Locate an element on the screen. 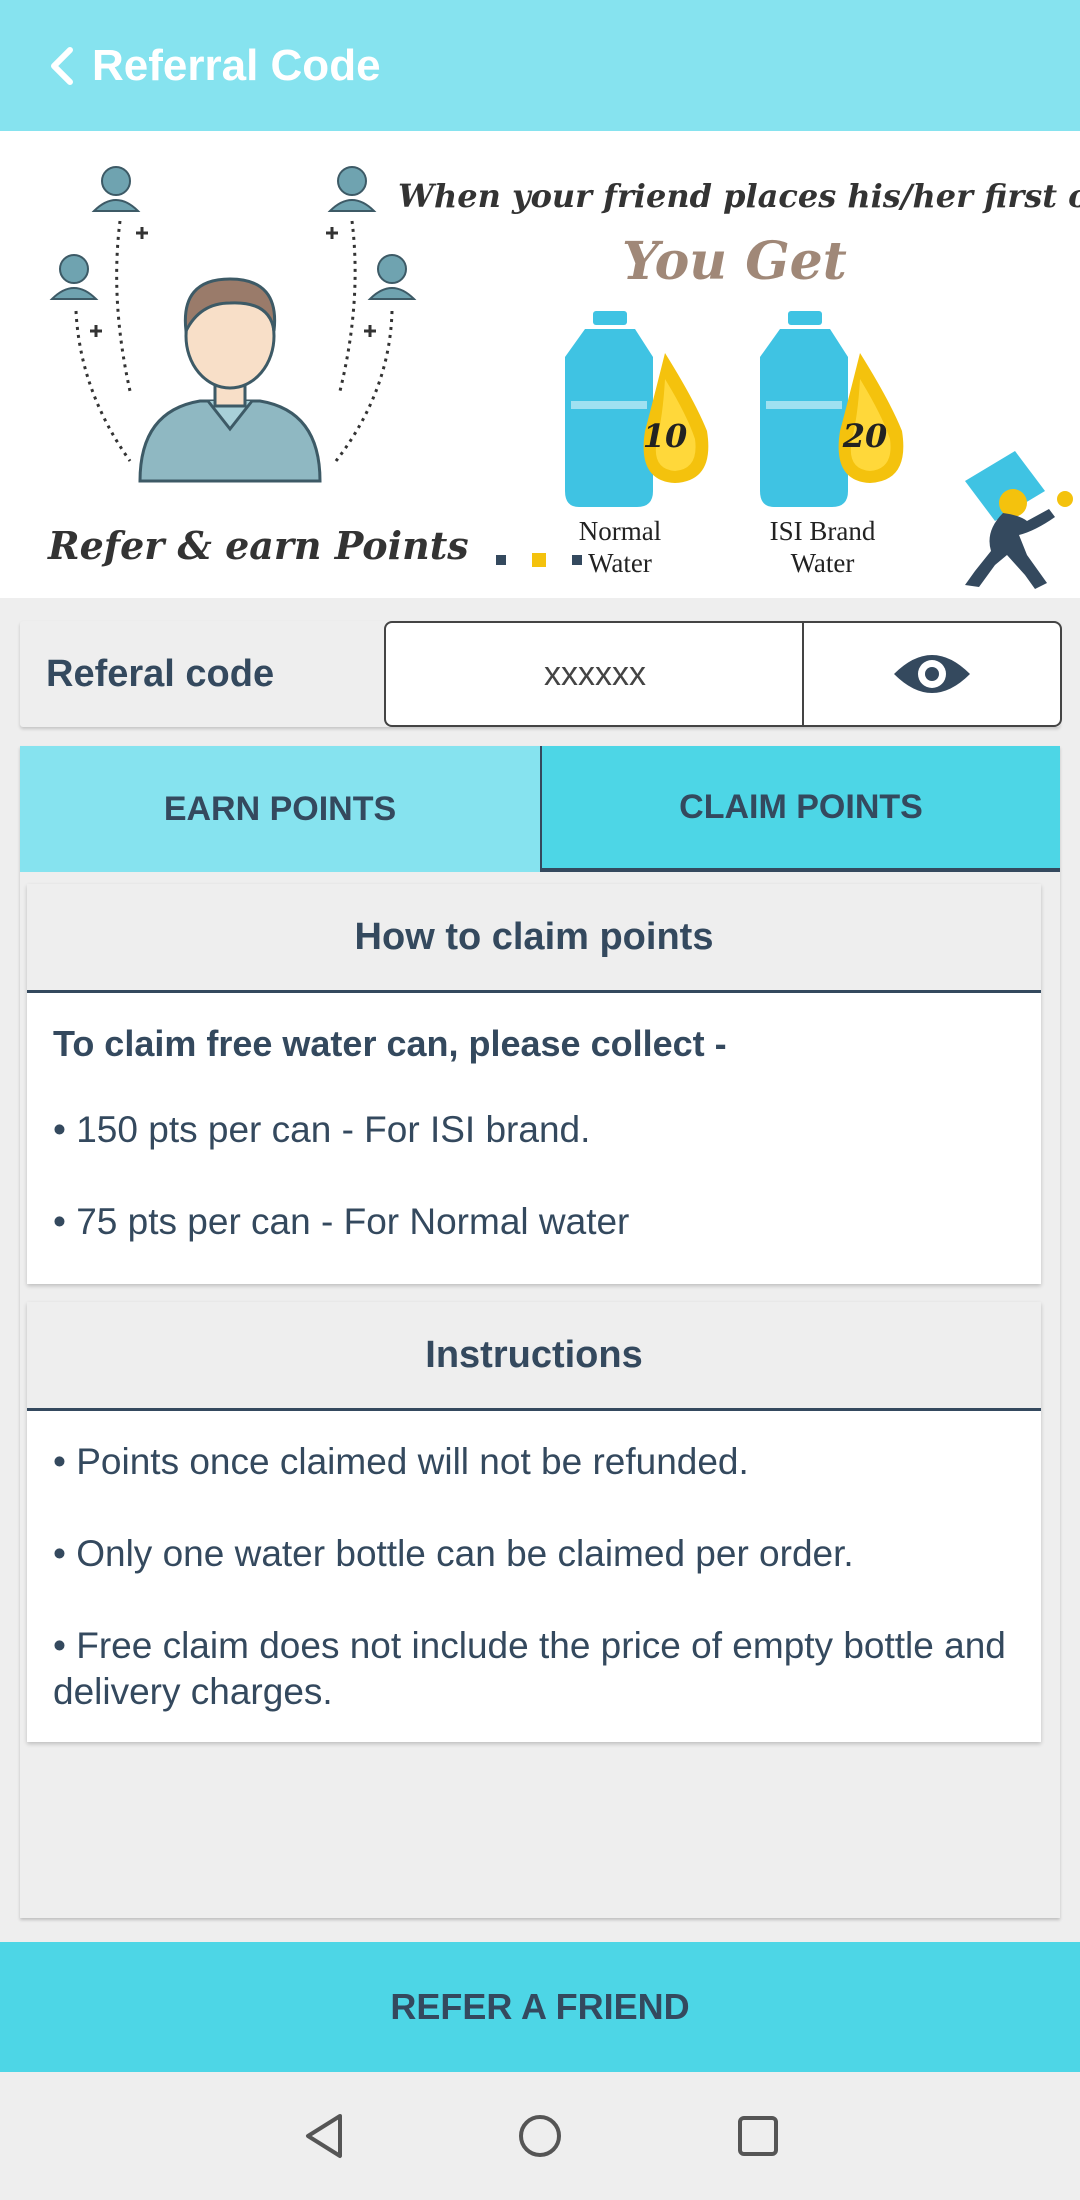 This screenshot has width=1080, height=2200. refer-a-friend-button: REFER A FRIEND is located at coordinates (540, 2007).